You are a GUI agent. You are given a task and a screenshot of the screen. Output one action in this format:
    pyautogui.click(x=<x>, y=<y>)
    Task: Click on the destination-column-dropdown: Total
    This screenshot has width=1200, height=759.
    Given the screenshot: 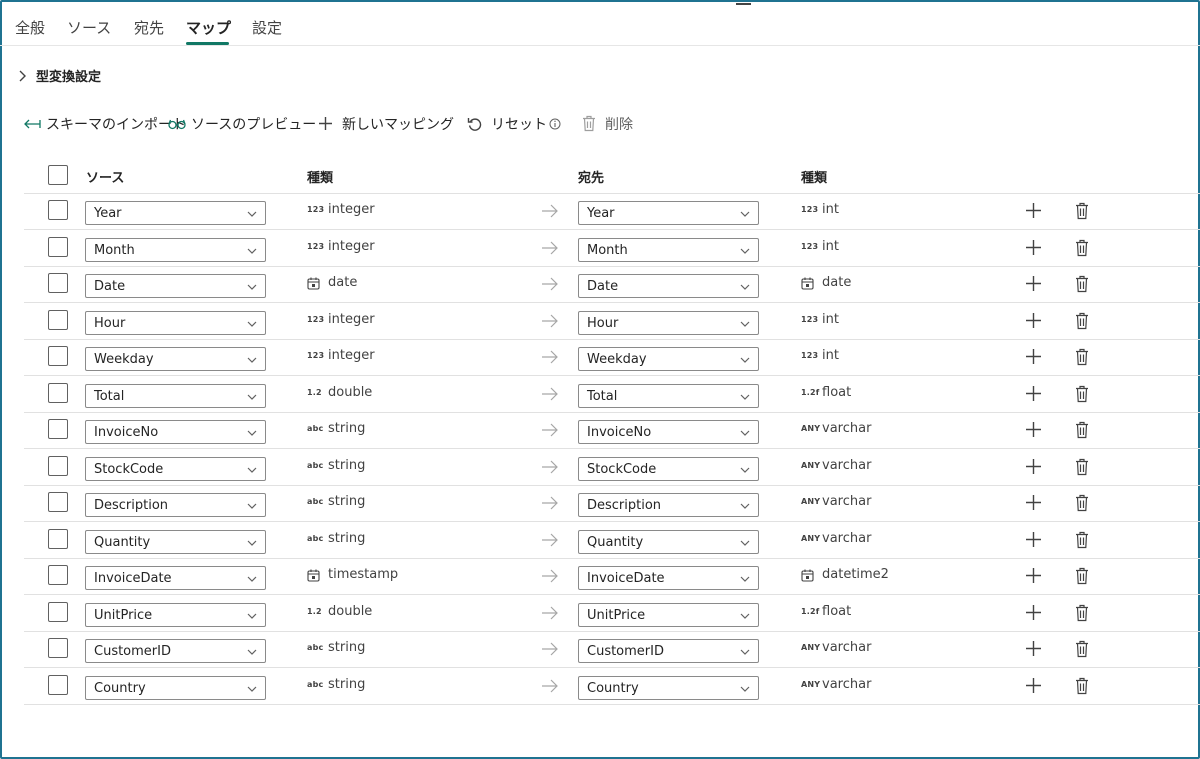 What is the action you would take?
    pyautogui.click(x=668, y=396)
    